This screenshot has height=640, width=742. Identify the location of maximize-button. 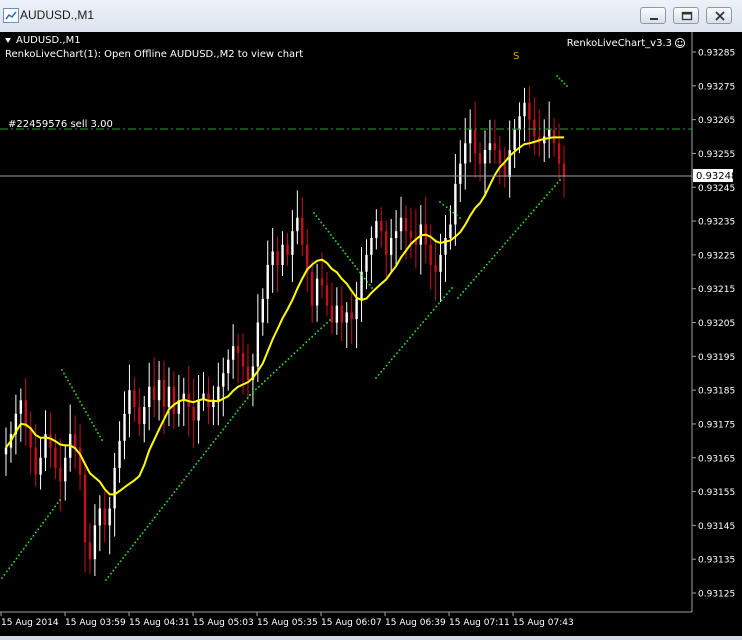
(686, 15).